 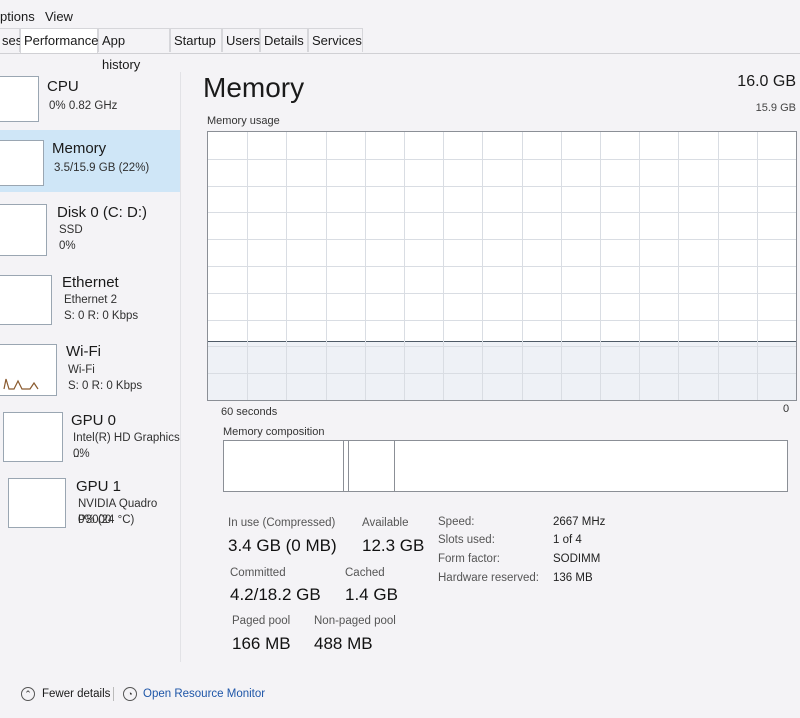 I want to click on tab-startup: Startup, so click(x=196, y=40).